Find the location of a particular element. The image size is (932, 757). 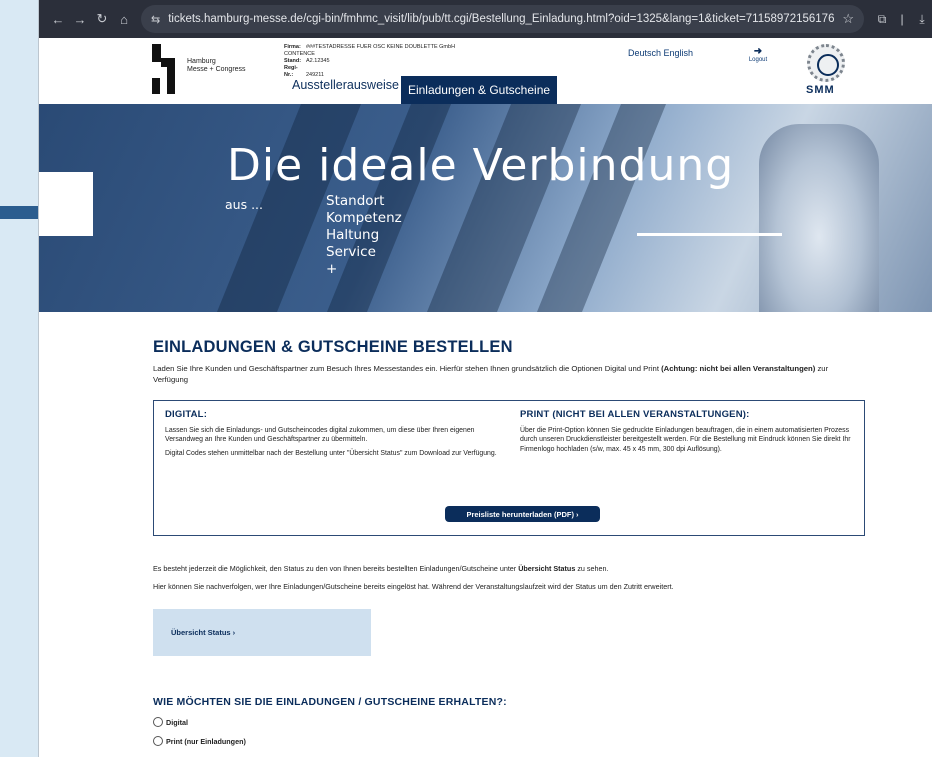

print-heading: PRINT (NICHT BEI ALLEN VERANSTALTUNGEN): is located at coordinates (635, 414).